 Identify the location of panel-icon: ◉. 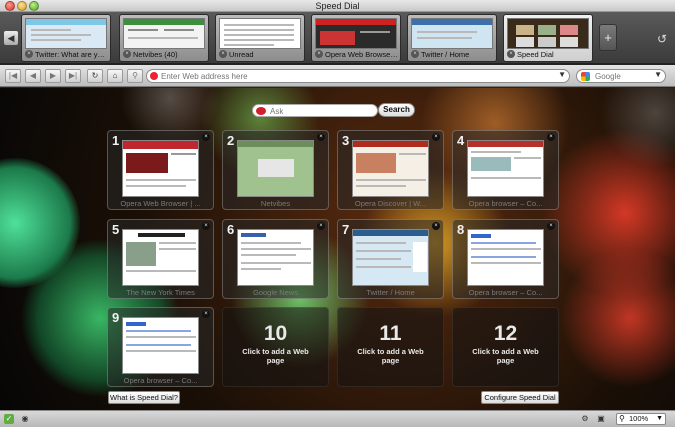
(25, 419).